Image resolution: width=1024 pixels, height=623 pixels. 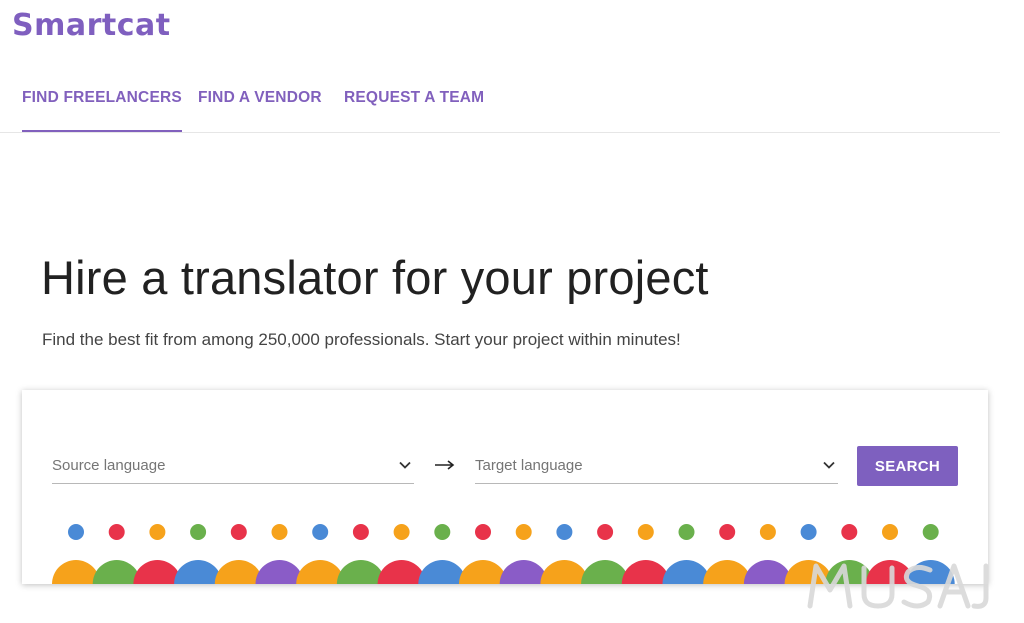 I want to click on tab-find-freelancers: FIND FREELANCERS, so click(x=102, y=110).